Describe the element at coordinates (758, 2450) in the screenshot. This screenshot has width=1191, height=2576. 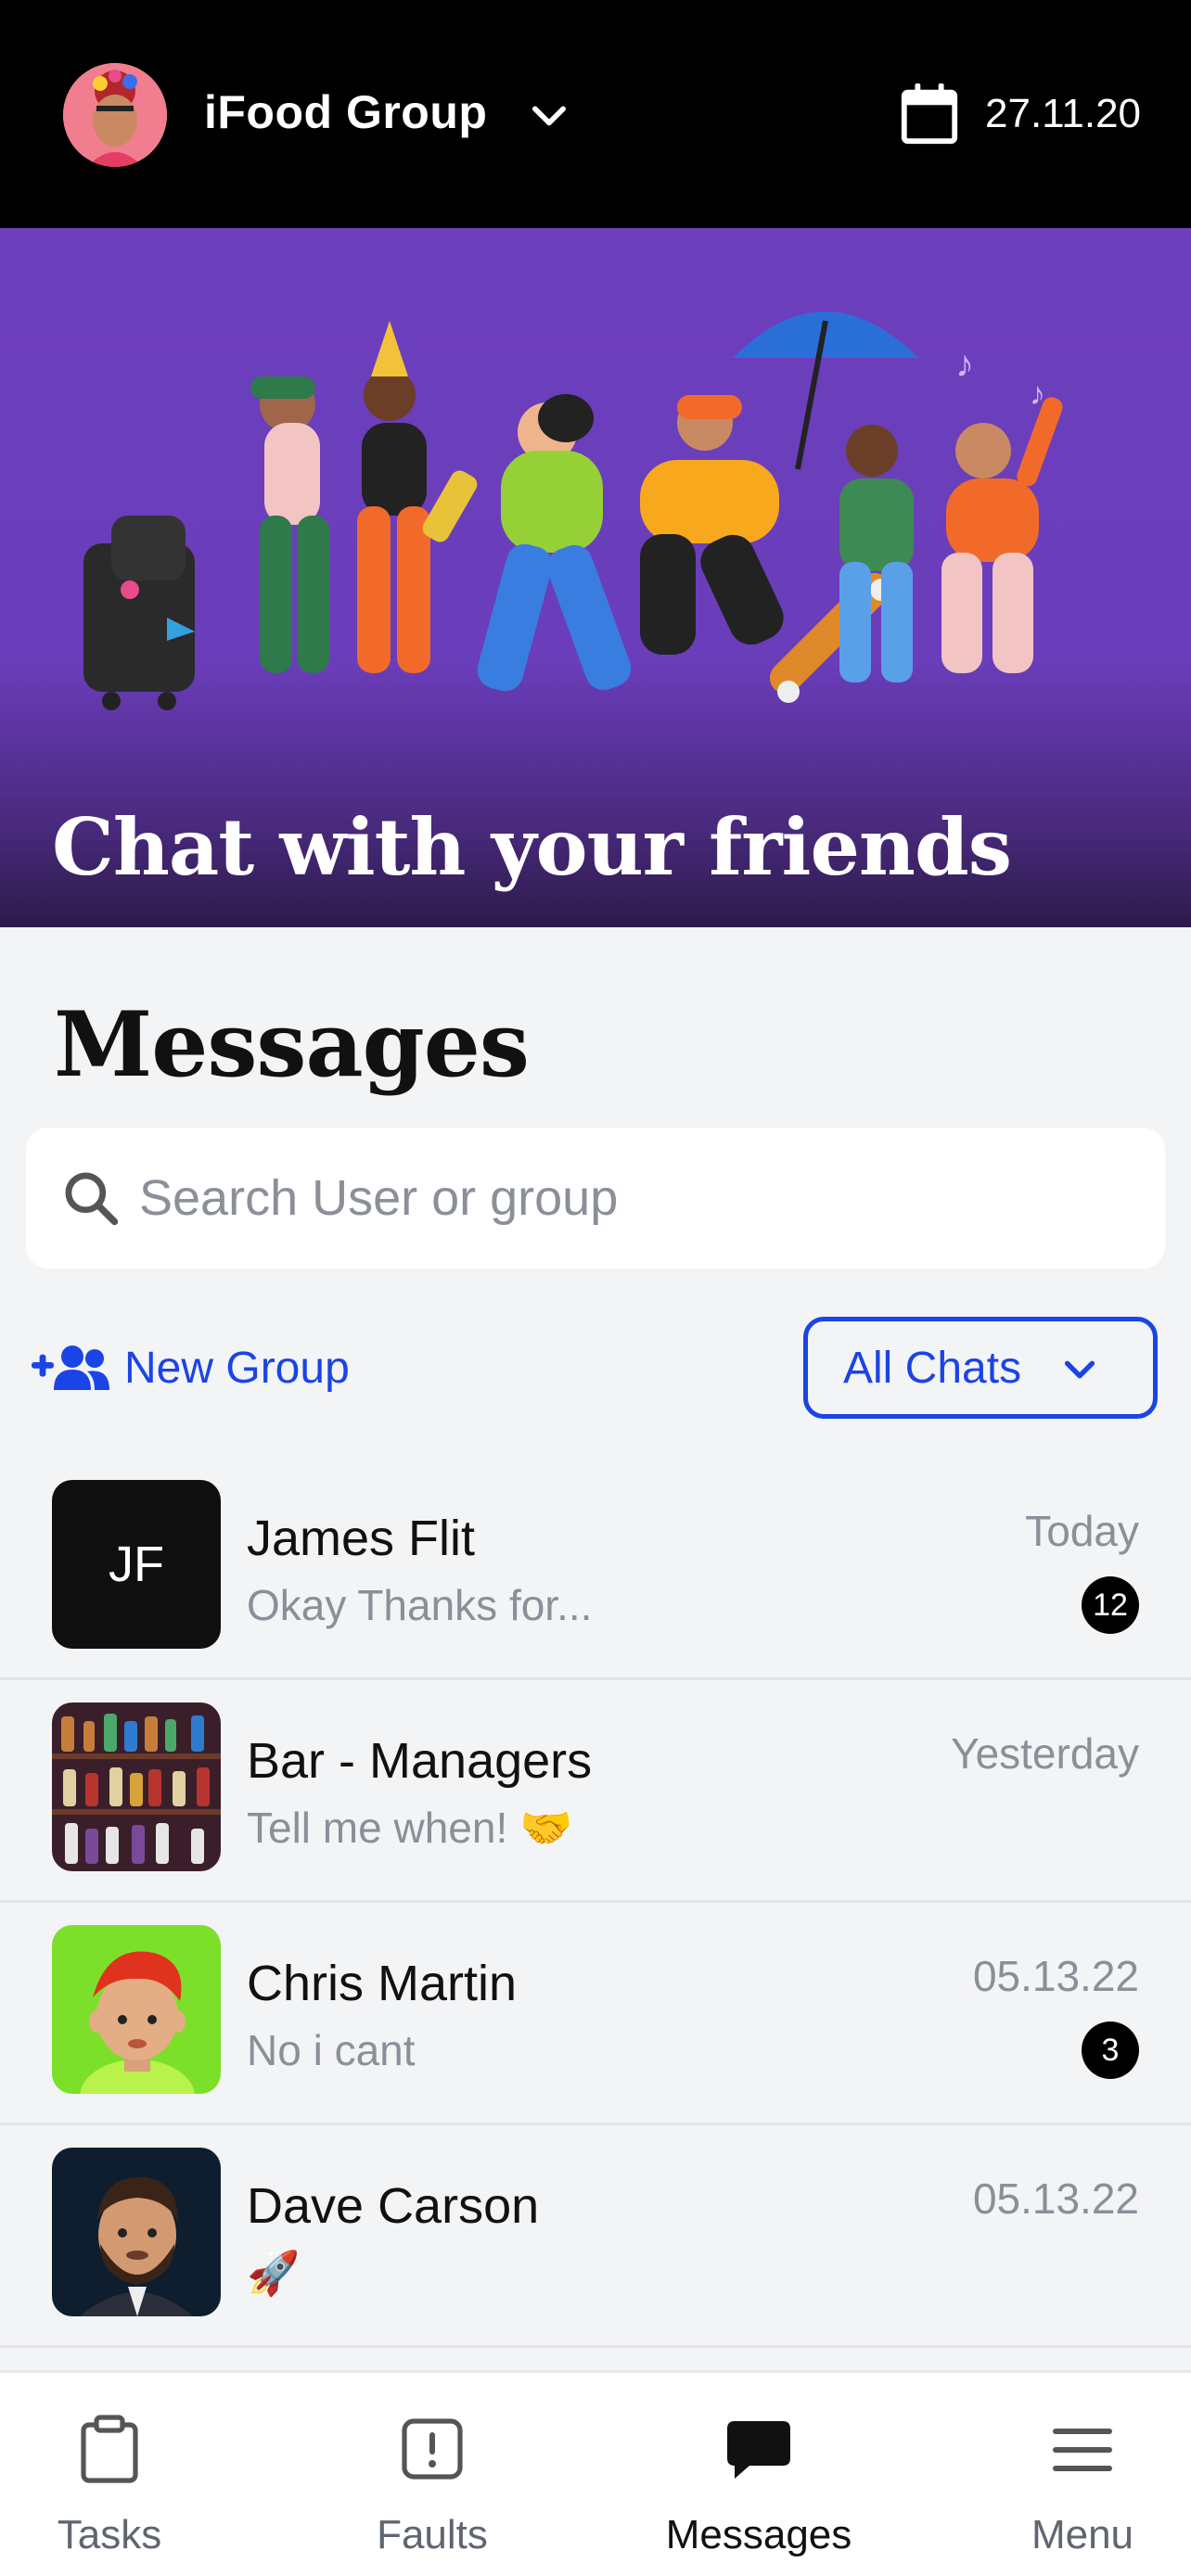
I see `chat-bubble-icon` at that location.